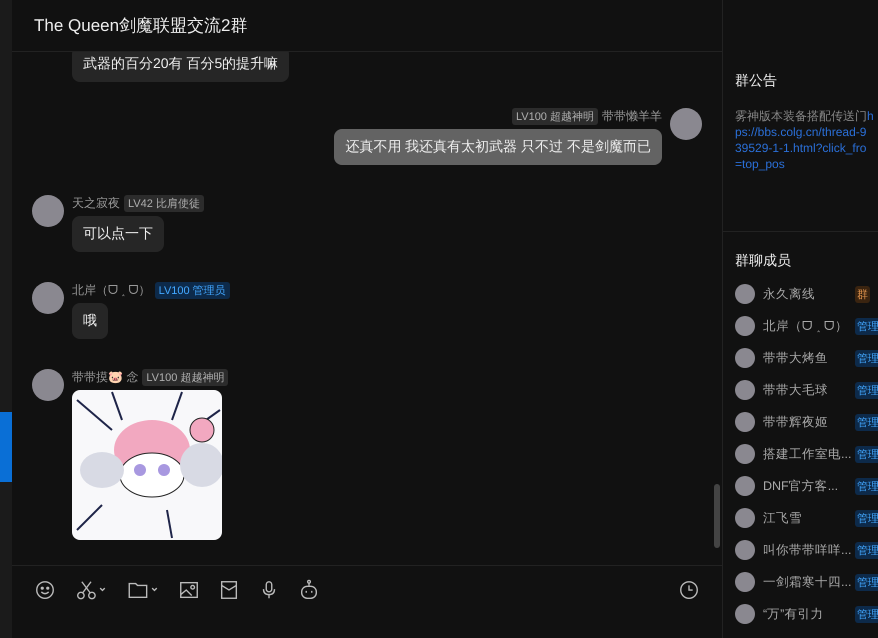 Image resolution: width=878 pixels, height=638 pixels. Describe the element at coordinates (806, 148) in the screenshot. I see `notice-link: 39529-1-1.html?click_fro` at that location.